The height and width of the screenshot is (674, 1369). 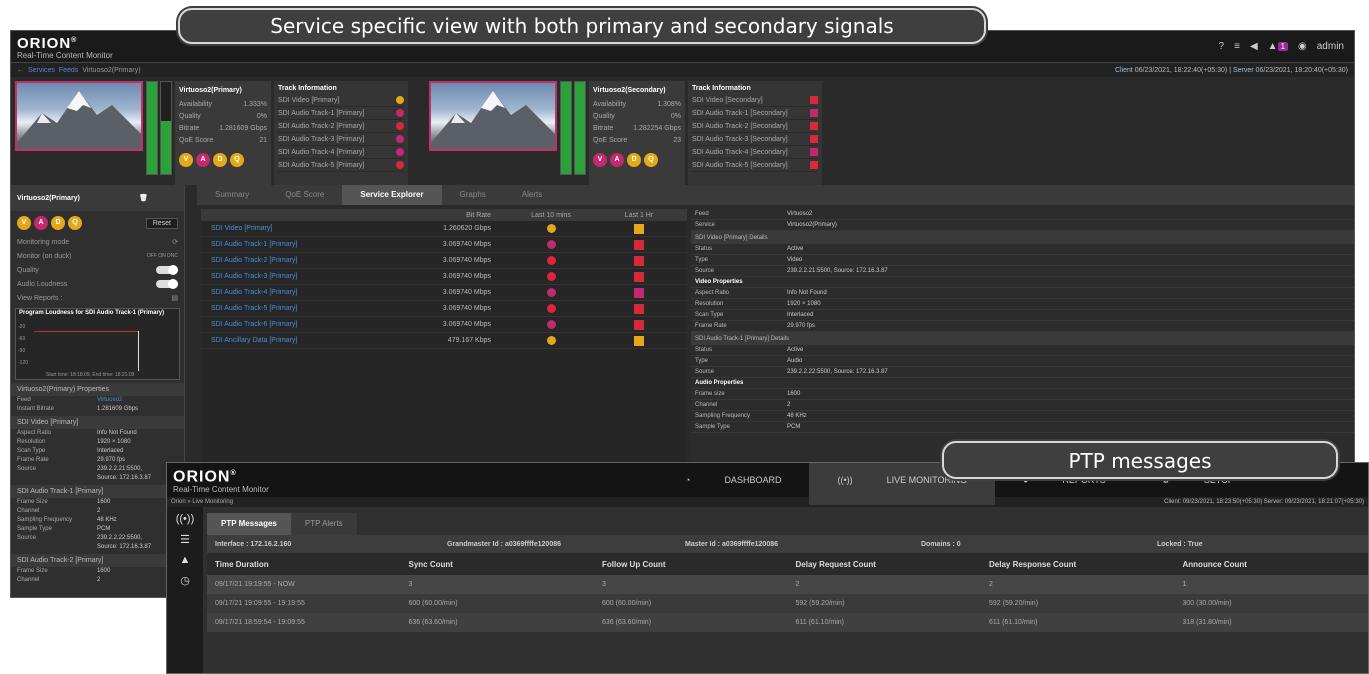 What do you see at coordinates (97, 422) in the screenshot?
I see `video-section: SDI Video [Primary]` at bounding box center [97, 422].